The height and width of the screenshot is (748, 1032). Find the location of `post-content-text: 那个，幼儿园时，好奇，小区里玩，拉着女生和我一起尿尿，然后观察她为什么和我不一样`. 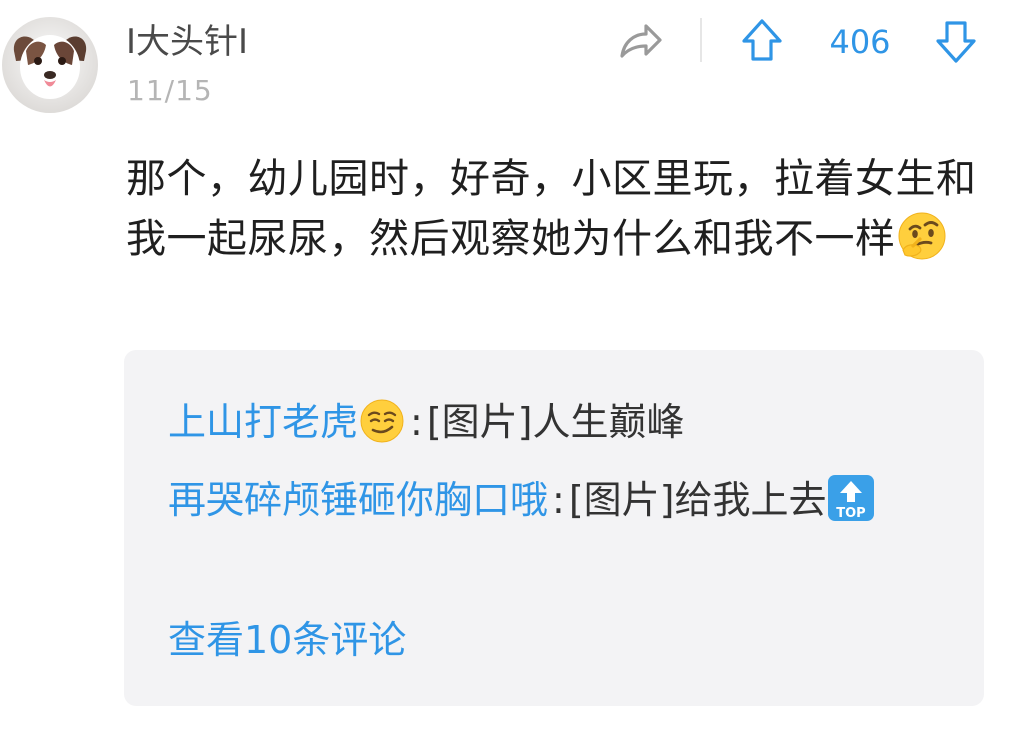

post-content-text: 那个，幼儿园时，好奇，小区里玩，拉着女生和我一起尿尿，然后观察她为什么和我不一样 is located at coordinates (551, 209).